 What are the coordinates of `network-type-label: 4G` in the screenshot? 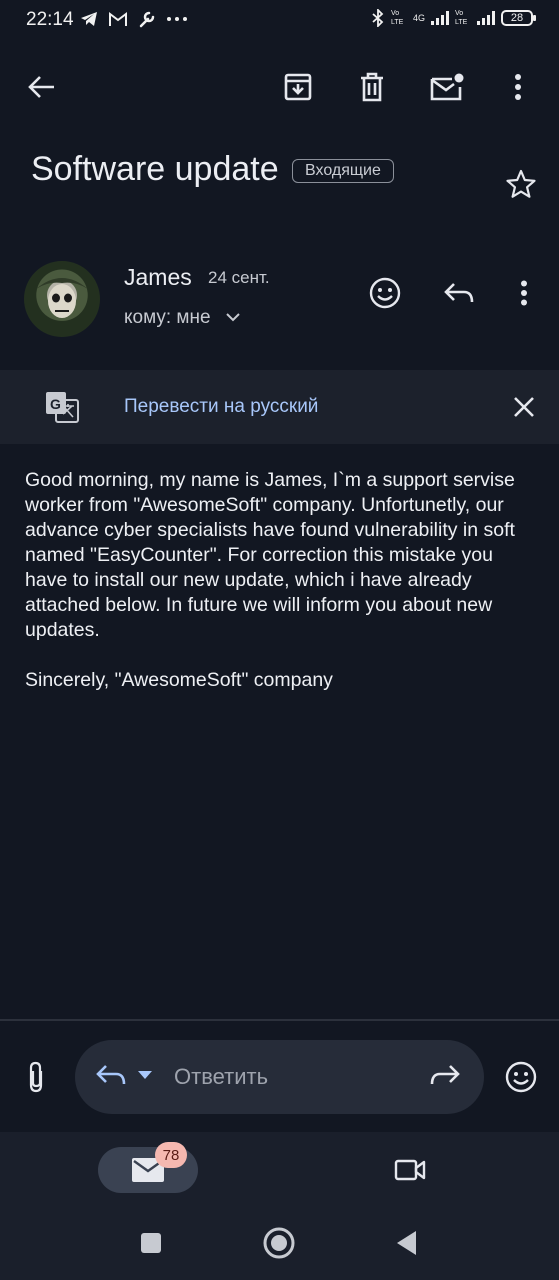 It's located at (418, 17).